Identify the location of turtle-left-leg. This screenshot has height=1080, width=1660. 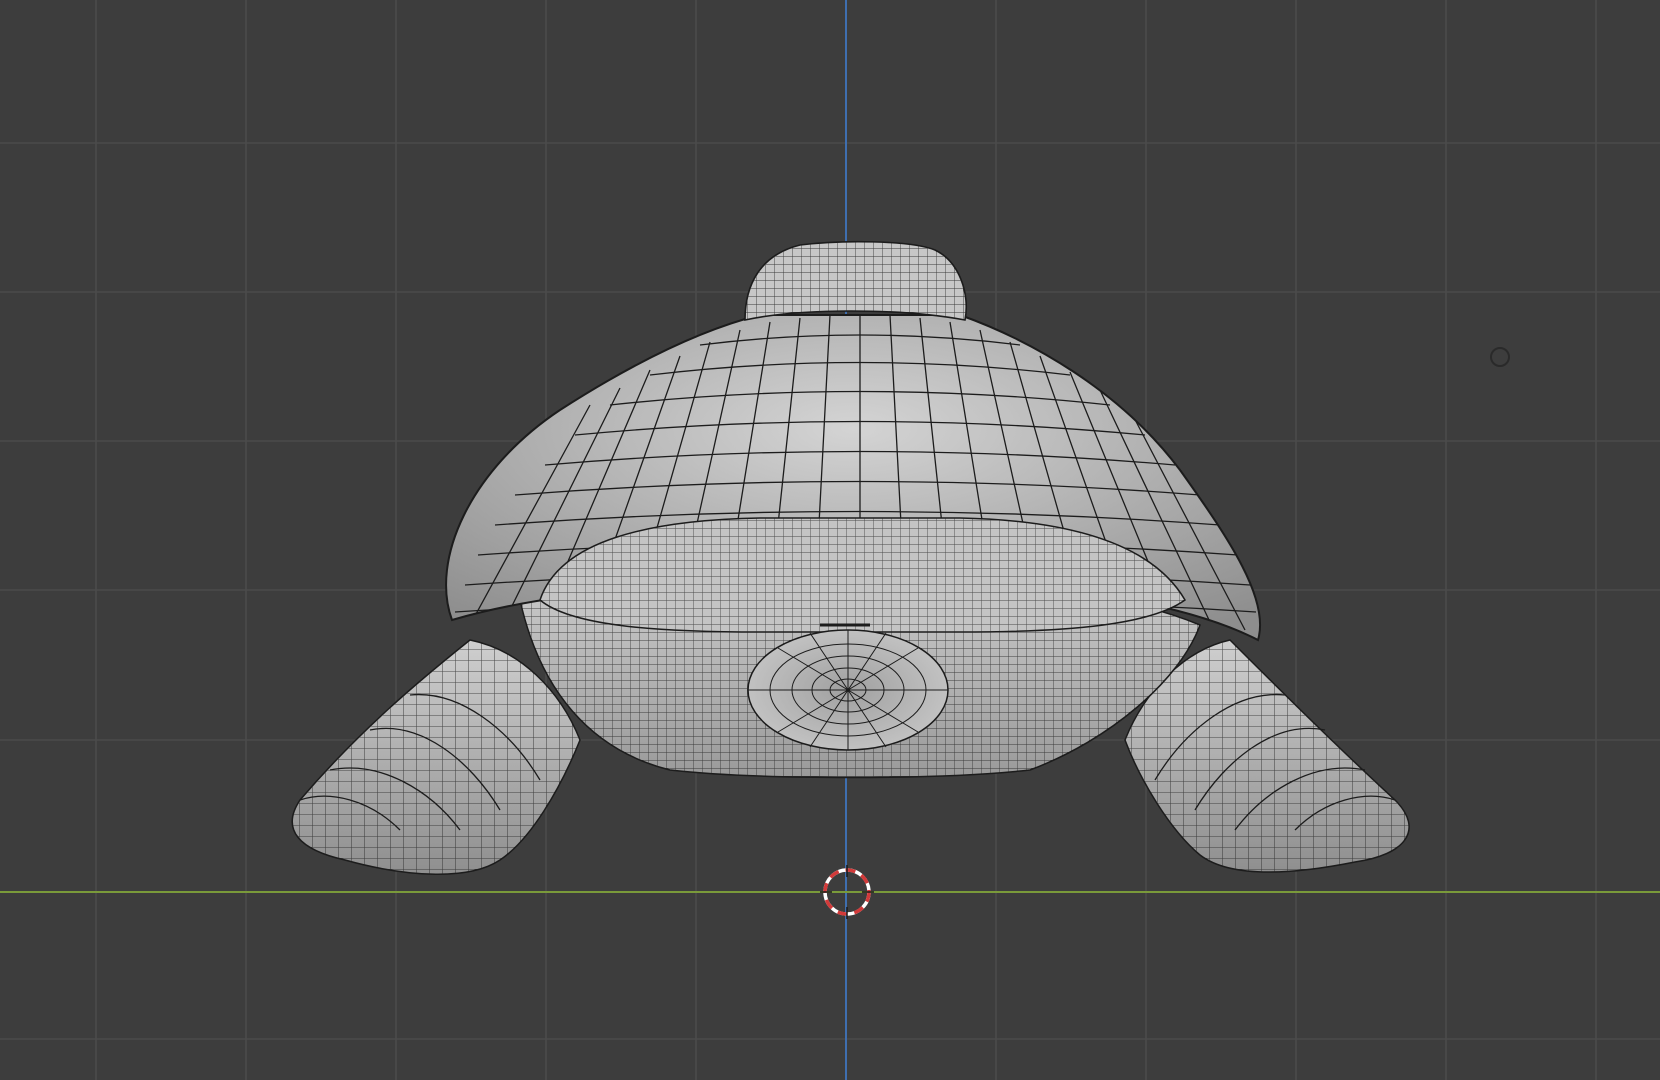
(436, 757).